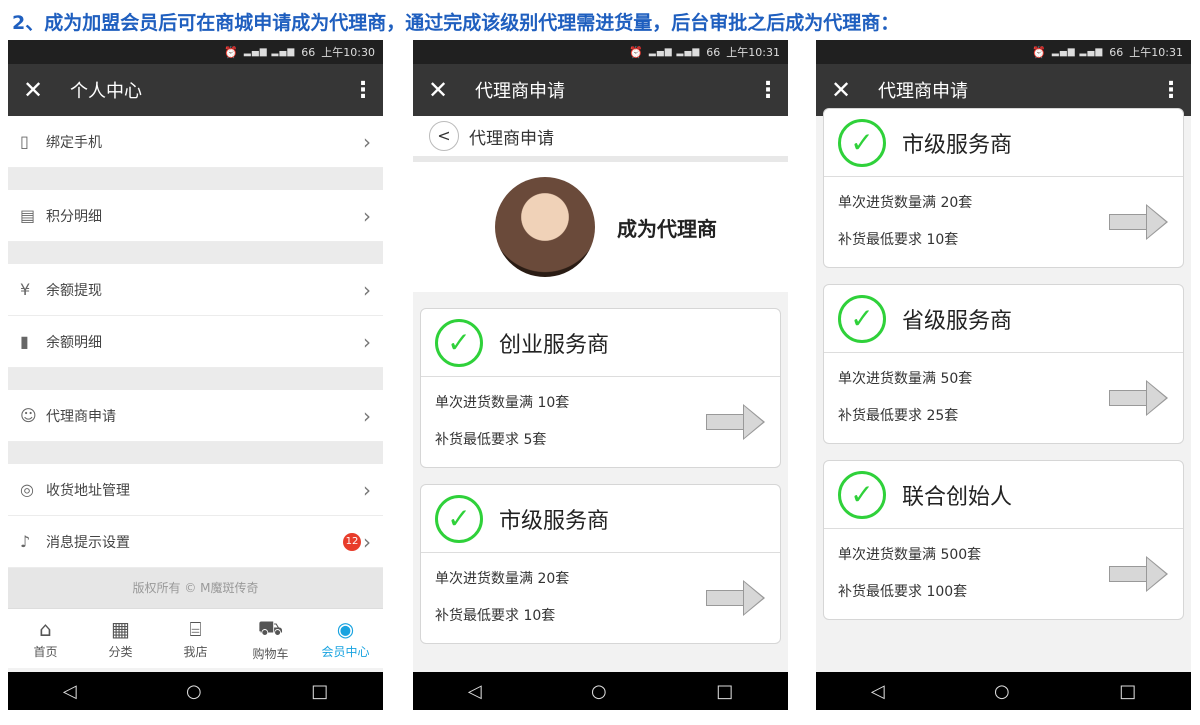 The width and height of the screenshot is (1200, 725). I want to click on requirement-line: 补货最低要求 10套, so click(898, 240).